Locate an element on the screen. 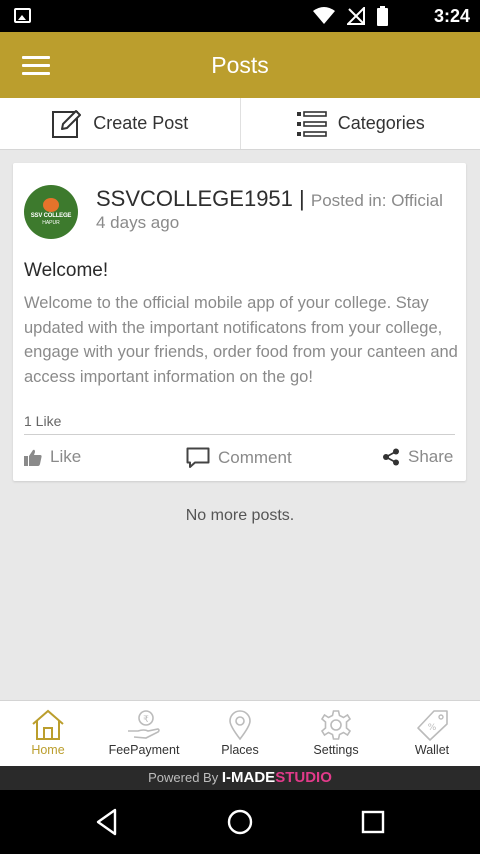 This screenshot has height=854, width=480. avatar: SSV COLLEGE HAPUR is located at coordinates (51, 212).